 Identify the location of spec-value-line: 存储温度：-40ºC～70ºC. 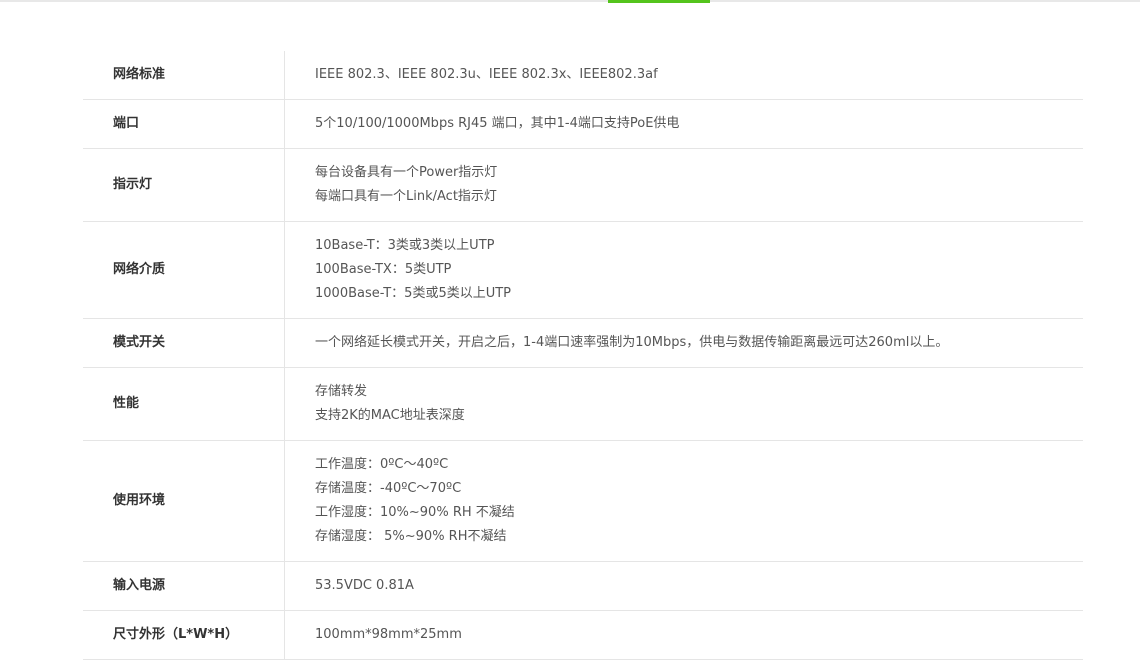
(388, 488).